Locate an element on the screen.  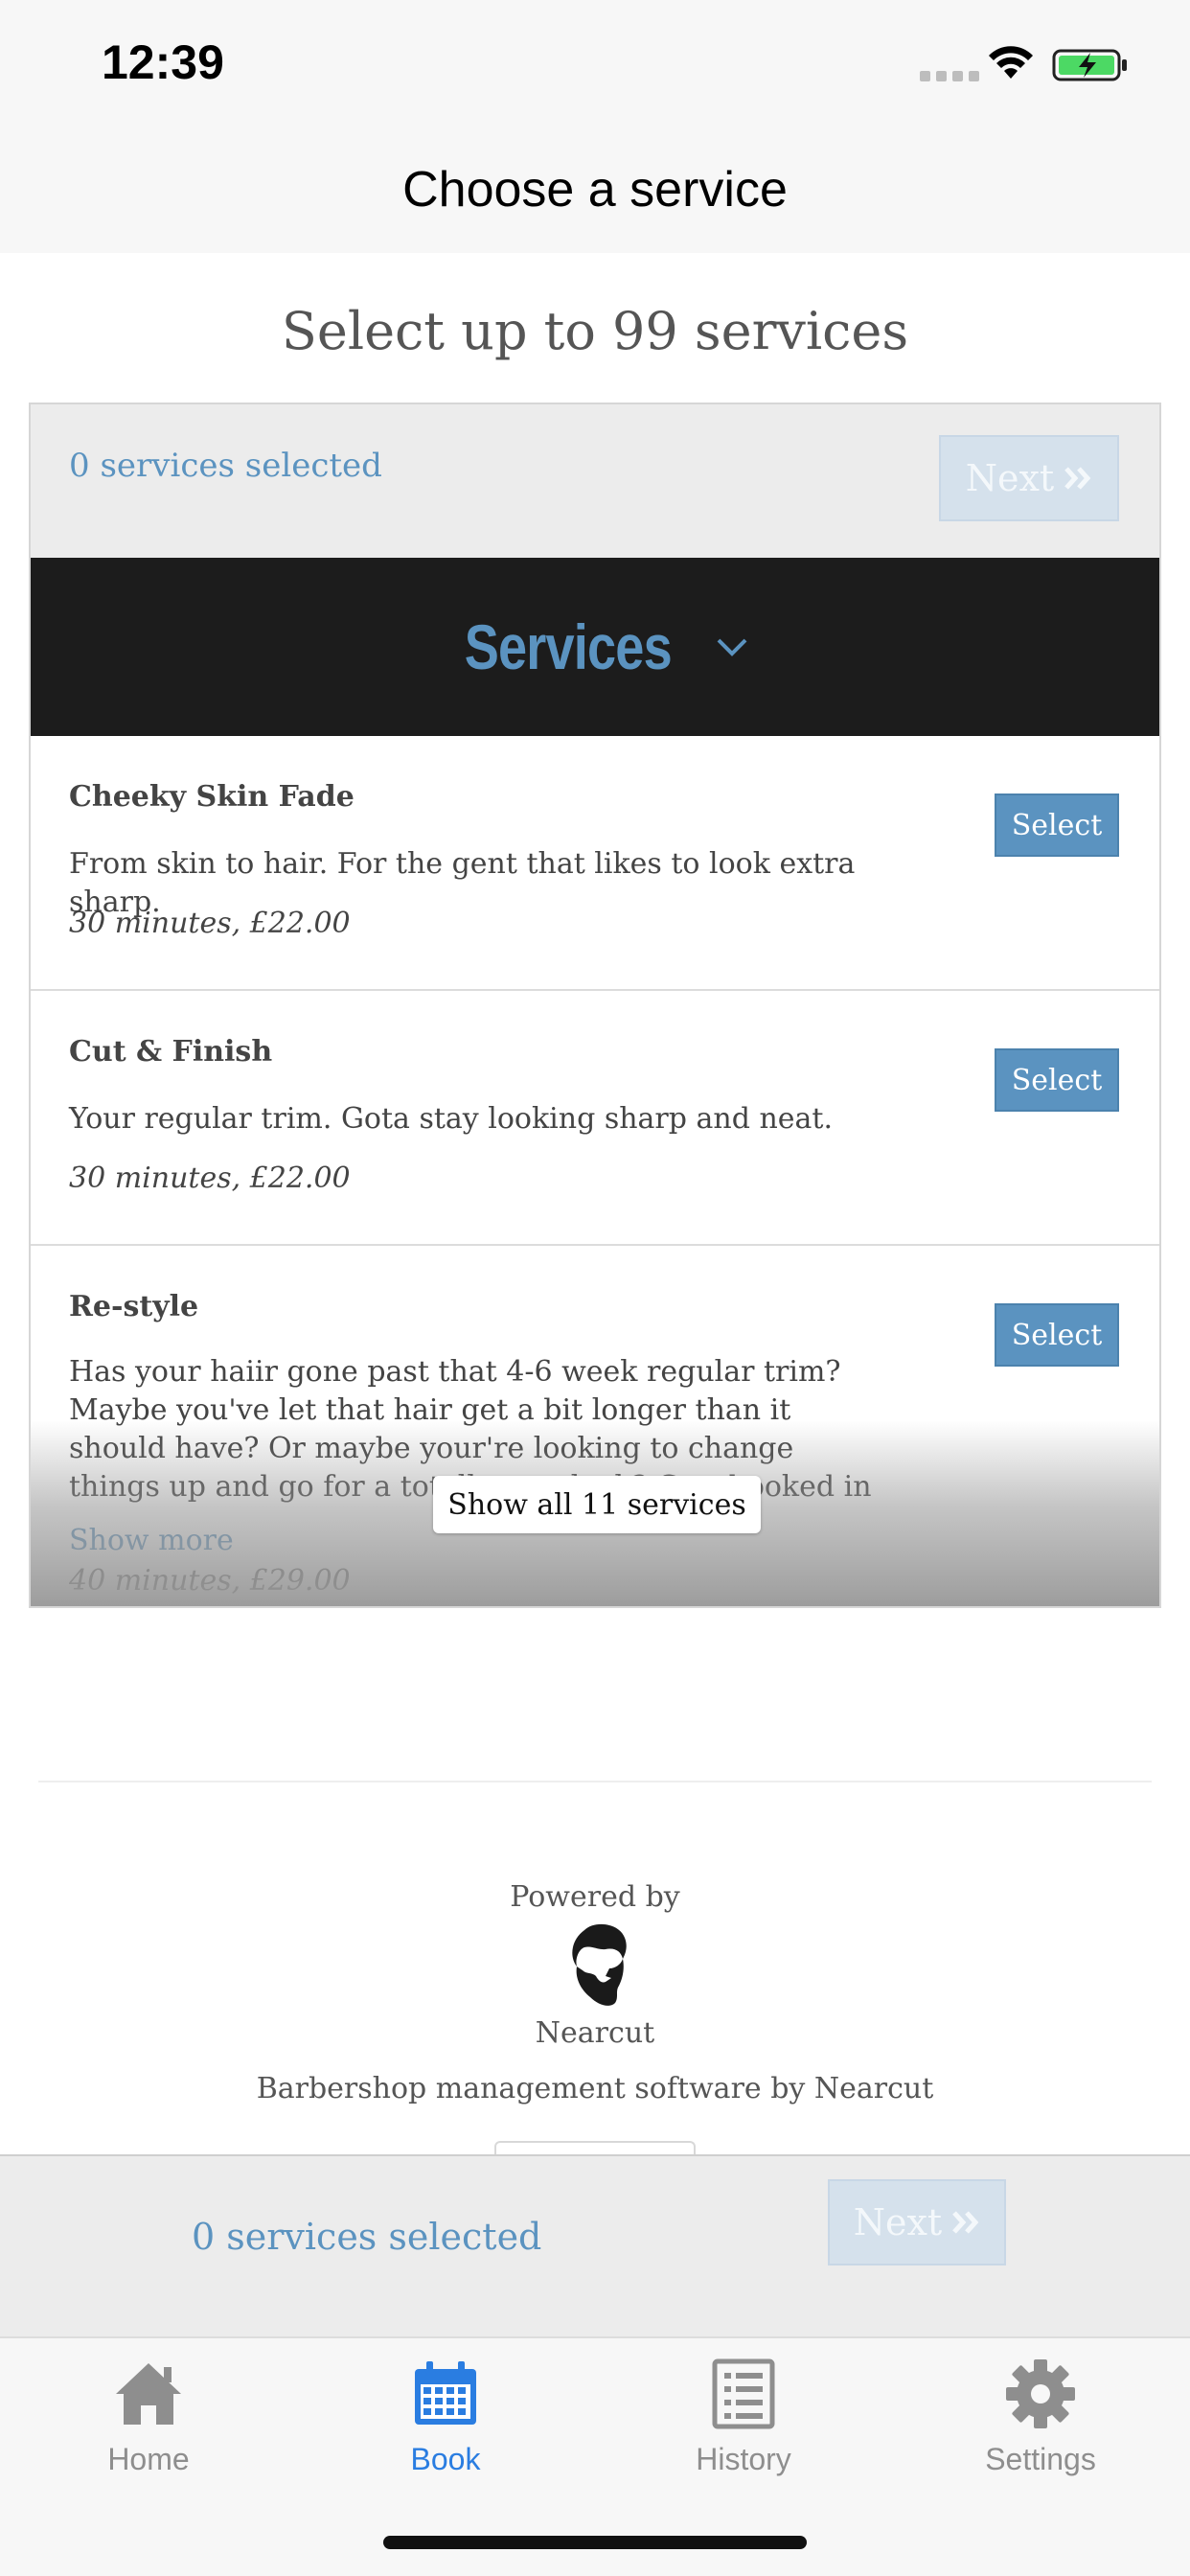
chevron-down-icon is located at coordinates (732, 647).